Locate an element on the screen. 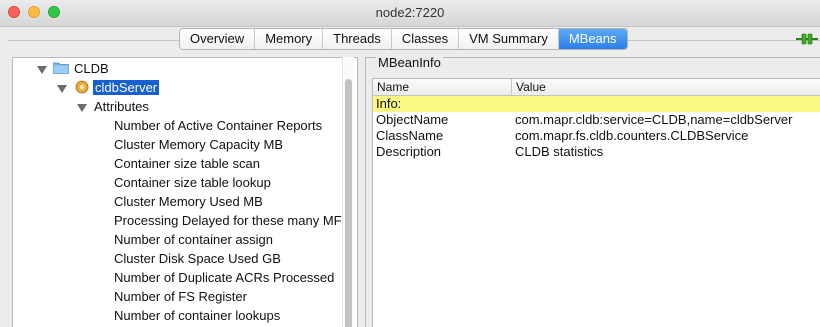  tree-attribute-item: Container size table scan is located at coordinates (187, 163).